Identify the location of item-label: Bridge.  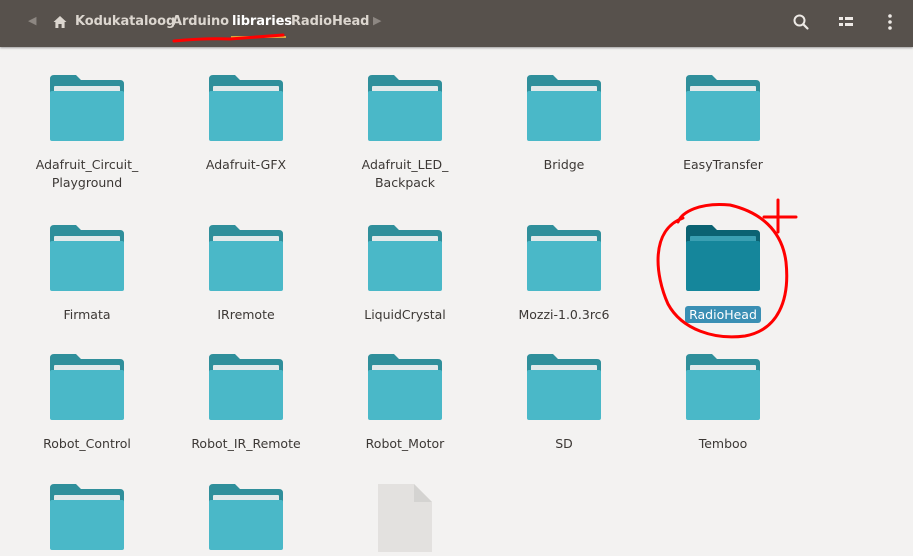
(564, 165).